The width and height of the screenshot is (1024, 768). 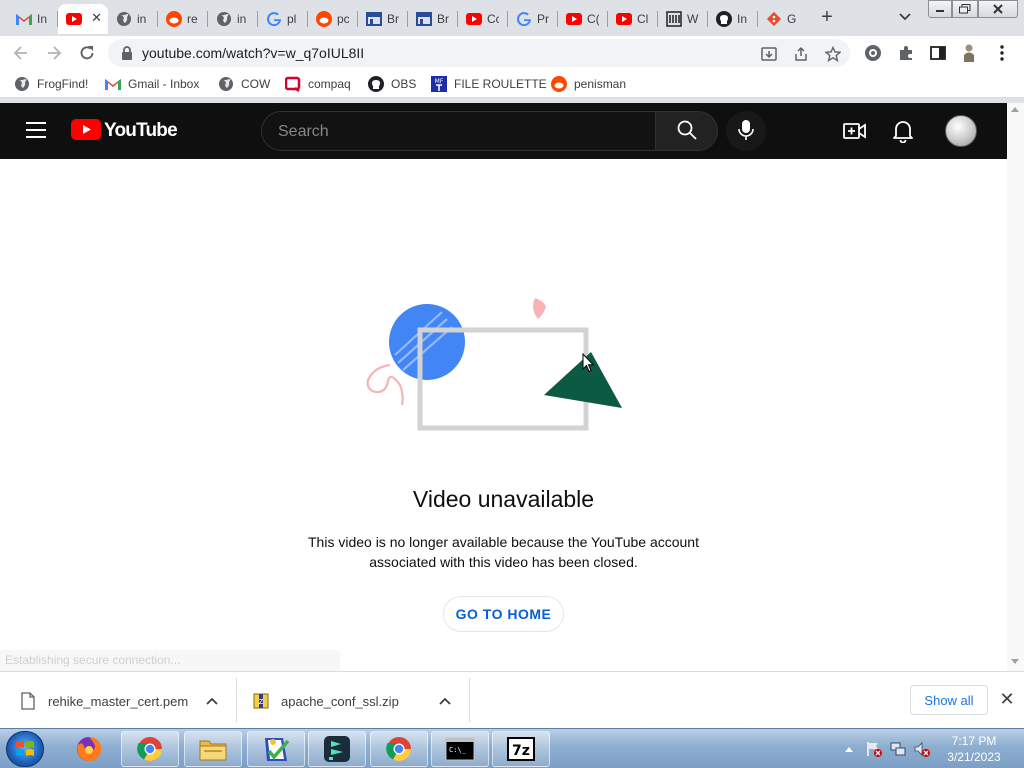 I want to click on tab-google-2: Pr, so click(x=533, y=19).